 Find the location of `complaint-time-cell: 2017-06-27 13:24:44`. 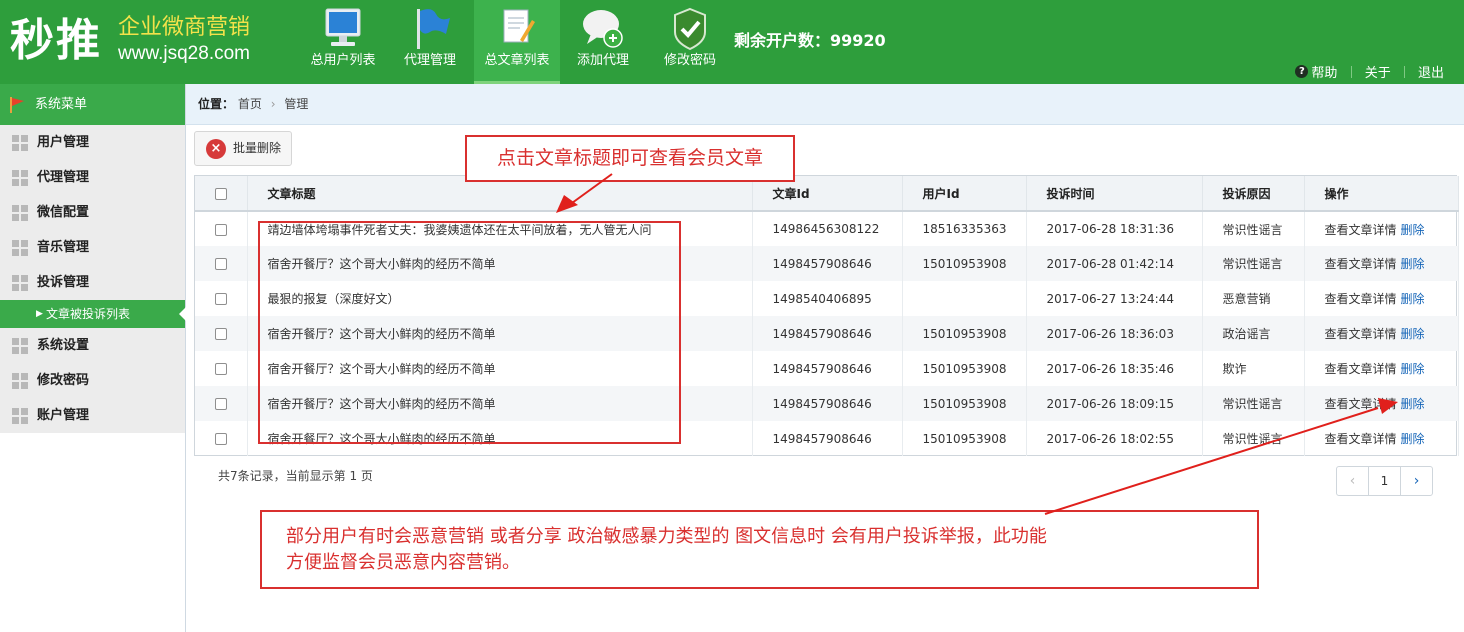

complaint-time-cell: 2017-06-27 13:24:44 is located at coordinates (1114, 298).